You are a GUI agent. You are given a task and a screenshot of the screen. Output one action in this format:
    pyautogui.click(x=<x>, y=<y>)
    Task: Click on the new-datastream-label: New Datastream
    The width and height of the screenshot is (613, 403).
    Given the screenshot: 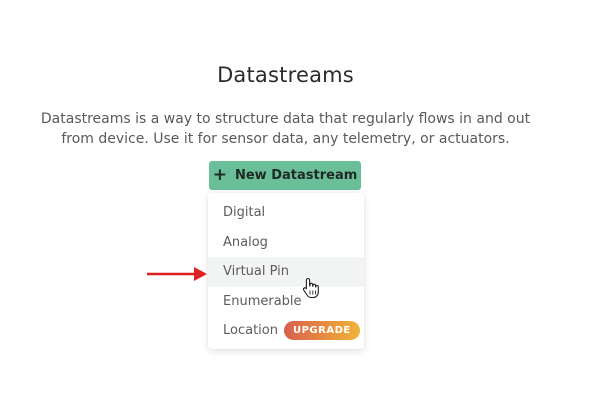 What is the action you would take?
    pyautogui.click(x=296, y=175)
    